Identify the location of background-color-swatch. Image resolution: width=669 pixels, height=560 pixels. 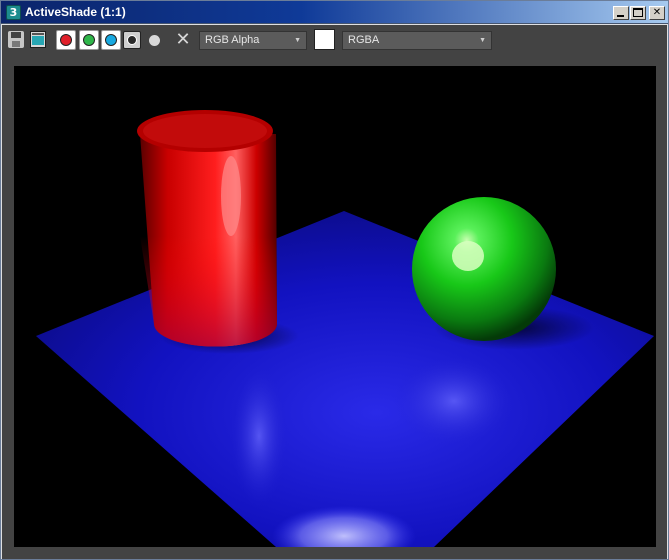
(324, 39).